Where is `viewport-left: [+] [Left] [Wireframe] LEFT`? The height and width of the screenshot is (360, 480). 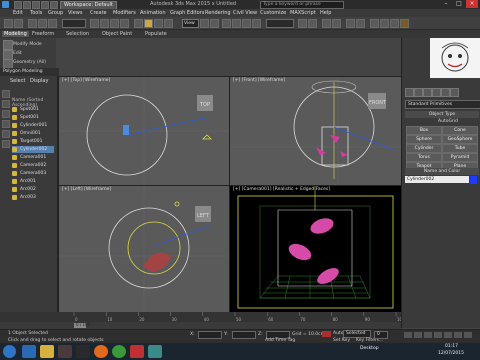 viewport-left: [+] [Left] [Wireframe] LEFT is located at coordinates (144, 249).